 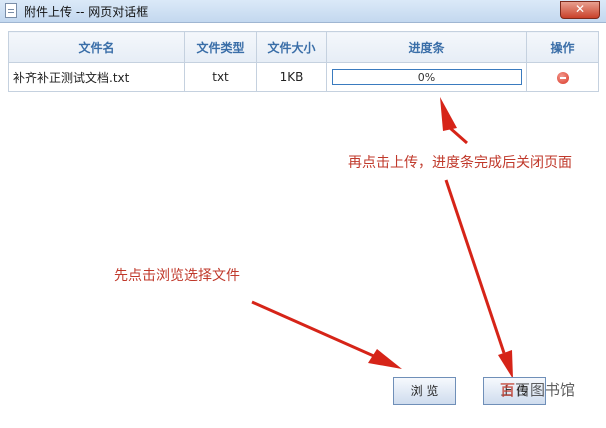 What do you see at coordinates (478, 279) in the screenshot?
I see `arrow-to-upload-button` at bounding box center [478, 279].